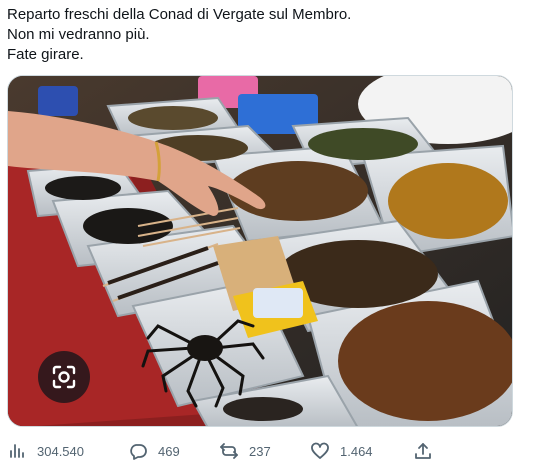  Describe the element at coordinates (78, 34) in the screenshot. I see `tweet-line: Non mi vedranno più.` at that location.